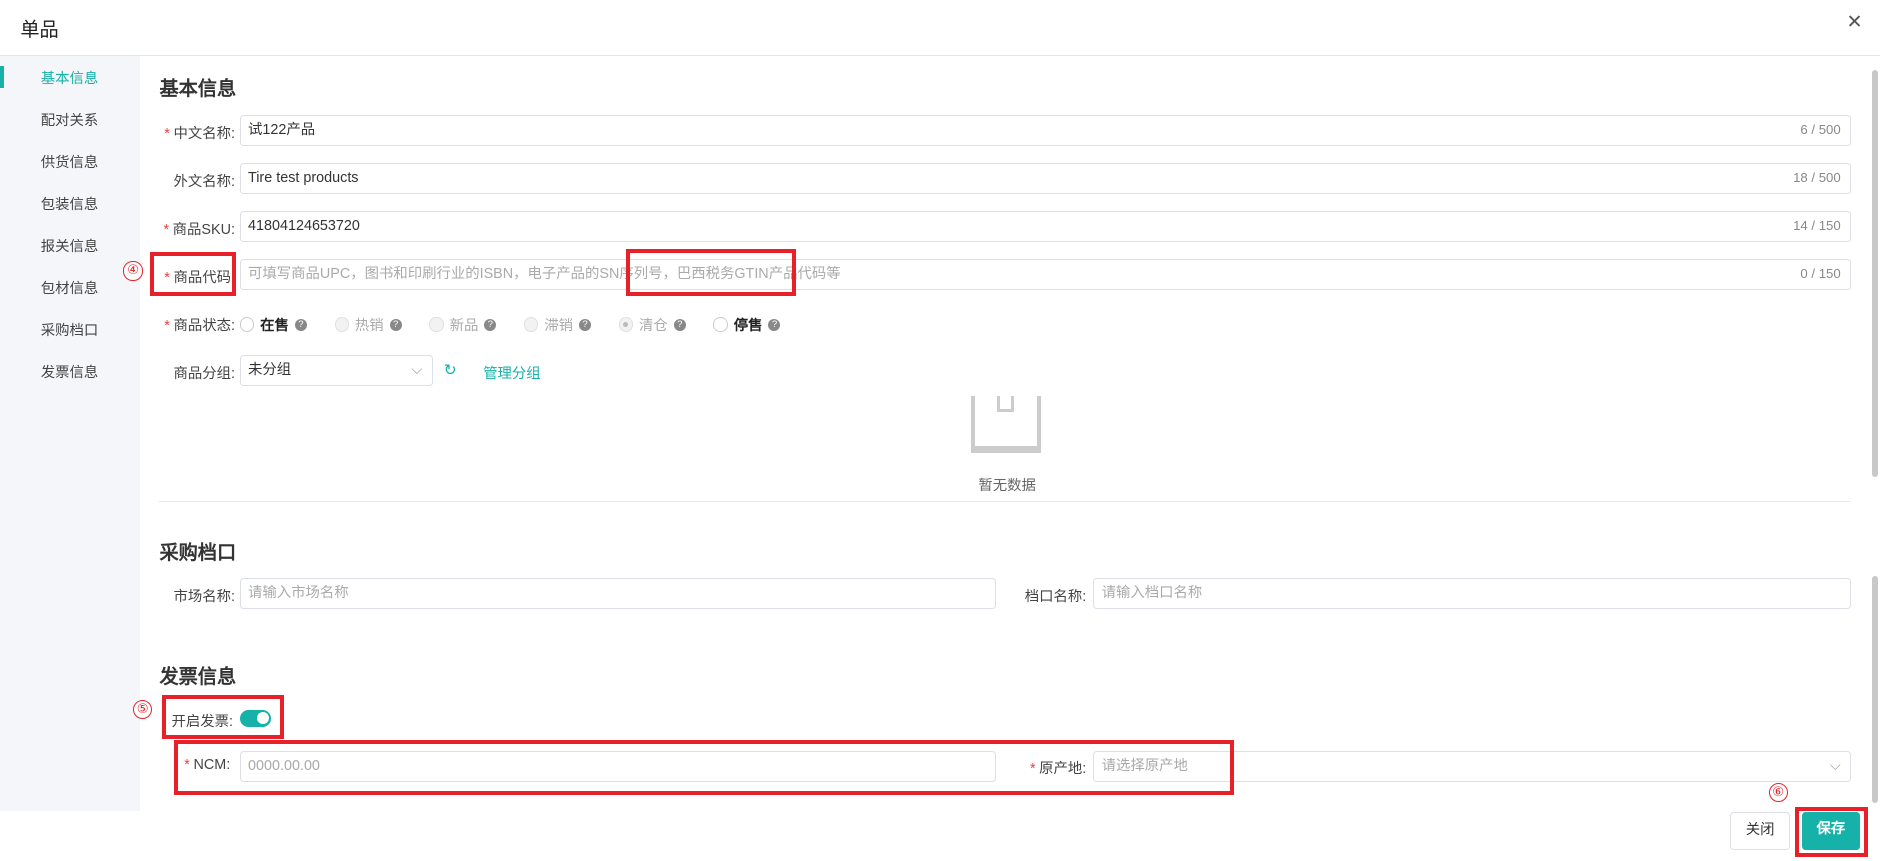 The width and height of the screenshot is (1880, 861). Describe the element at coordinates (1778, 792) in the screenshot. I see `annotation-marker-6: ⑥` at that location.